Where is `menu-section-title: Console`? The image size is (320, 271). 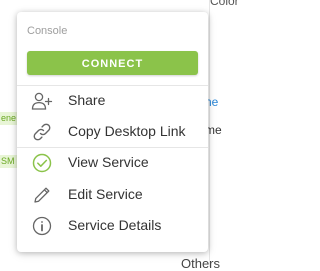 menu-section-title: Console is located at coordinates (47, 31).